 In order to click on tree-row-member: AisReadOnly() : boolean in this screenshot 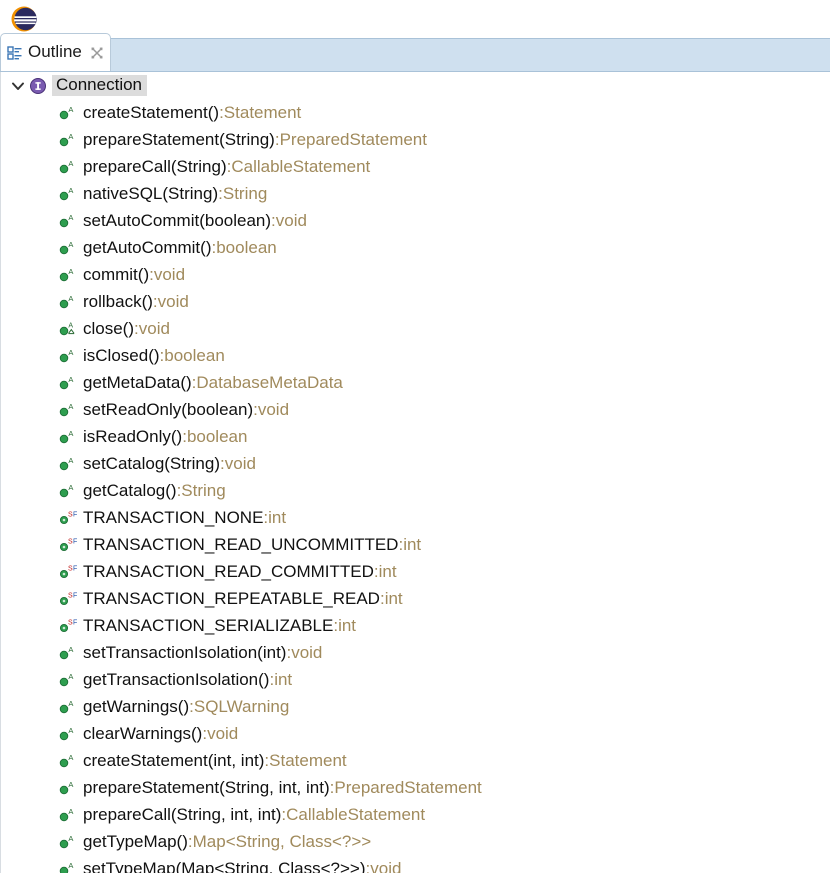, I will do `click(415, 436)`.